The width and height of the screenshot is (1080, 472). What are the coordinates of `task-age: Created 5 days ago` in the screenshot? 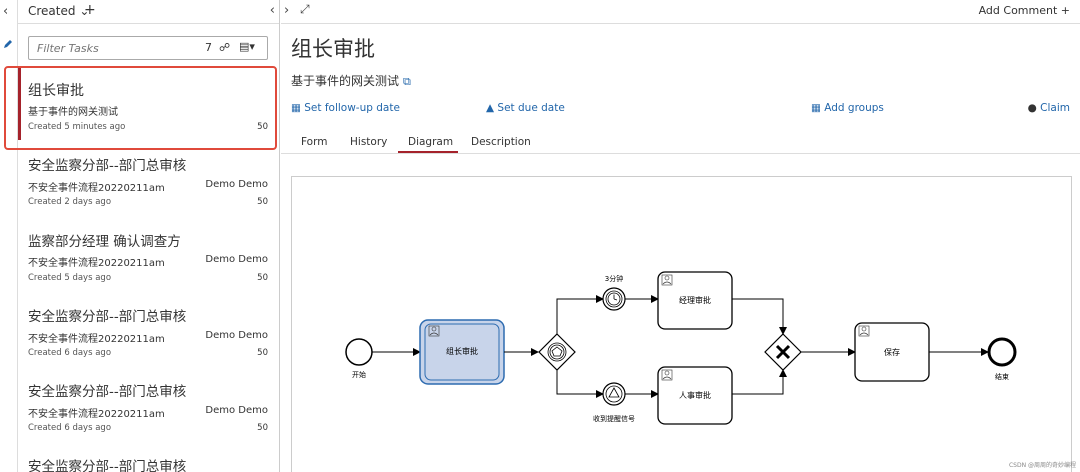 It's located at (70, 278).